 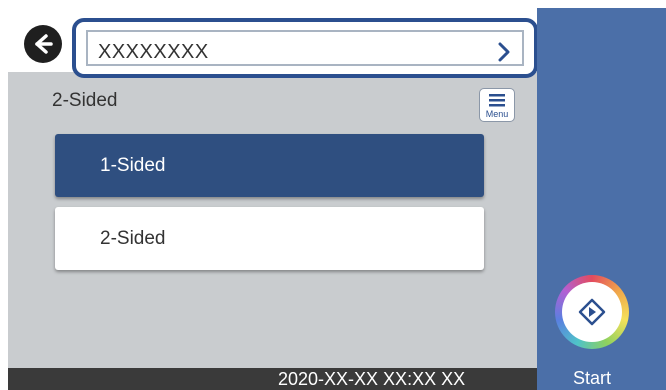 I want to click on chevron-right-icon, so click(x=504, y=52).